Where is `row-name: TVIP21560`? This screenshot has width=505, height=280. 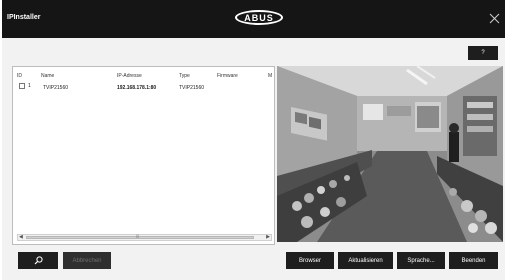
row-name: TVIP21560 is located at coordinates (56, 88).